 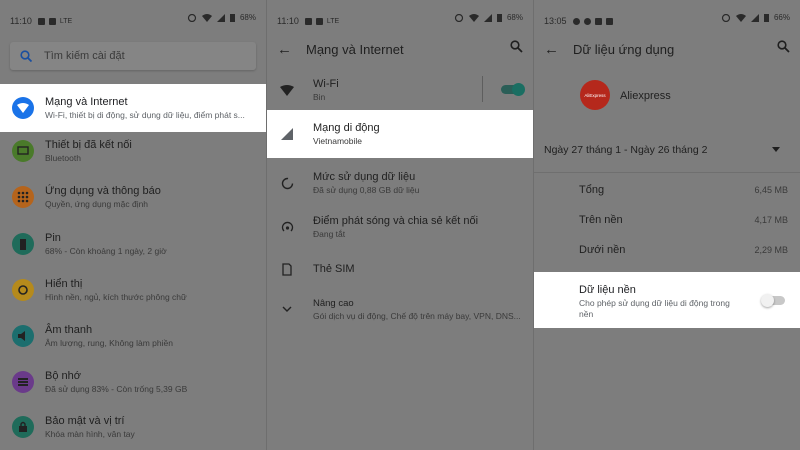 I want to click on row-subtitle: Bin, so click(x=319, y=97).